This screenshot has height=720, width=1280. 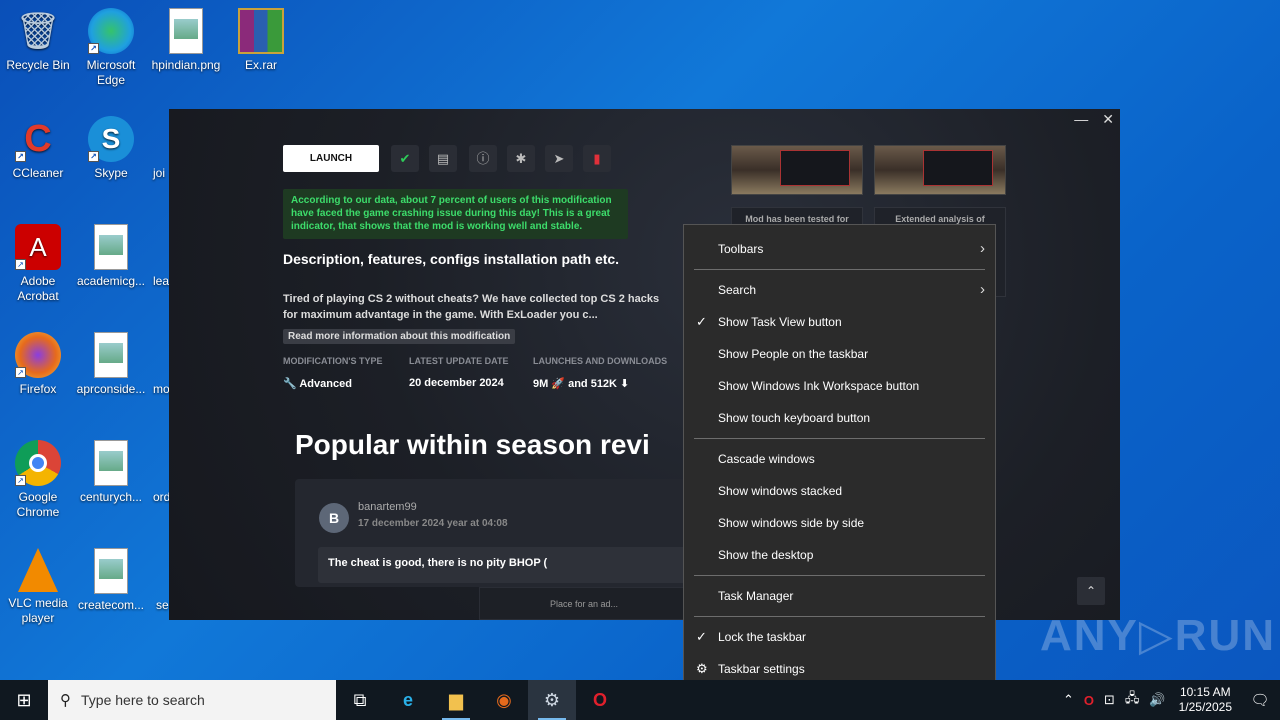 I want to click on exloader-taskbar-icon: ⚙, so click(x=552, y=700).